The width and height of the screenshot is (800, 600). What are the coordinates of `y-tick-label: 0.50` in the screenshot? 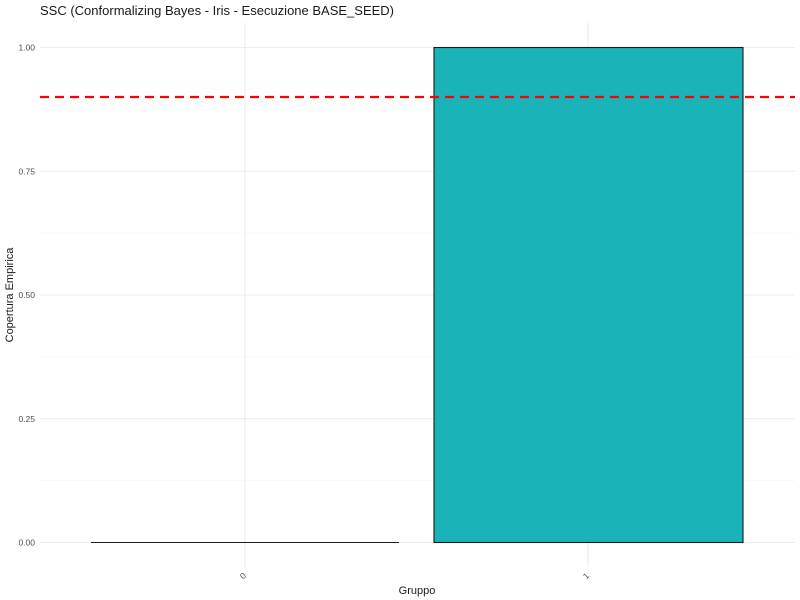 It's located at (26, 295).